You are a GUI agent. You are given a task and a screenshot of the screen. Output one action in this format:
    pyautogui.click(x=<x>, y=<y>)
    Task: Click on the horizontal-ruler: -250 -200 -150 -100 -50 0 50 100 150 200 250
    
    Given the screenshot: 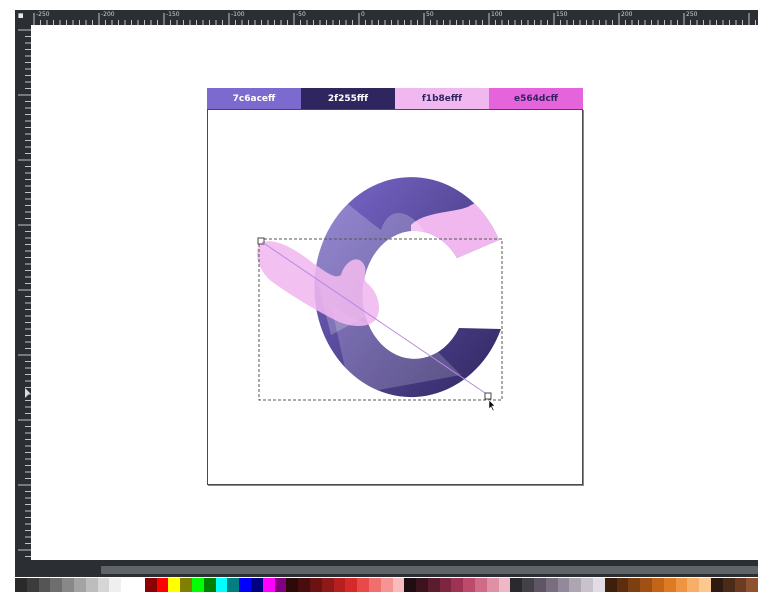 What is the action you would take?
    pyautogui.click(x=394, y=17)
    